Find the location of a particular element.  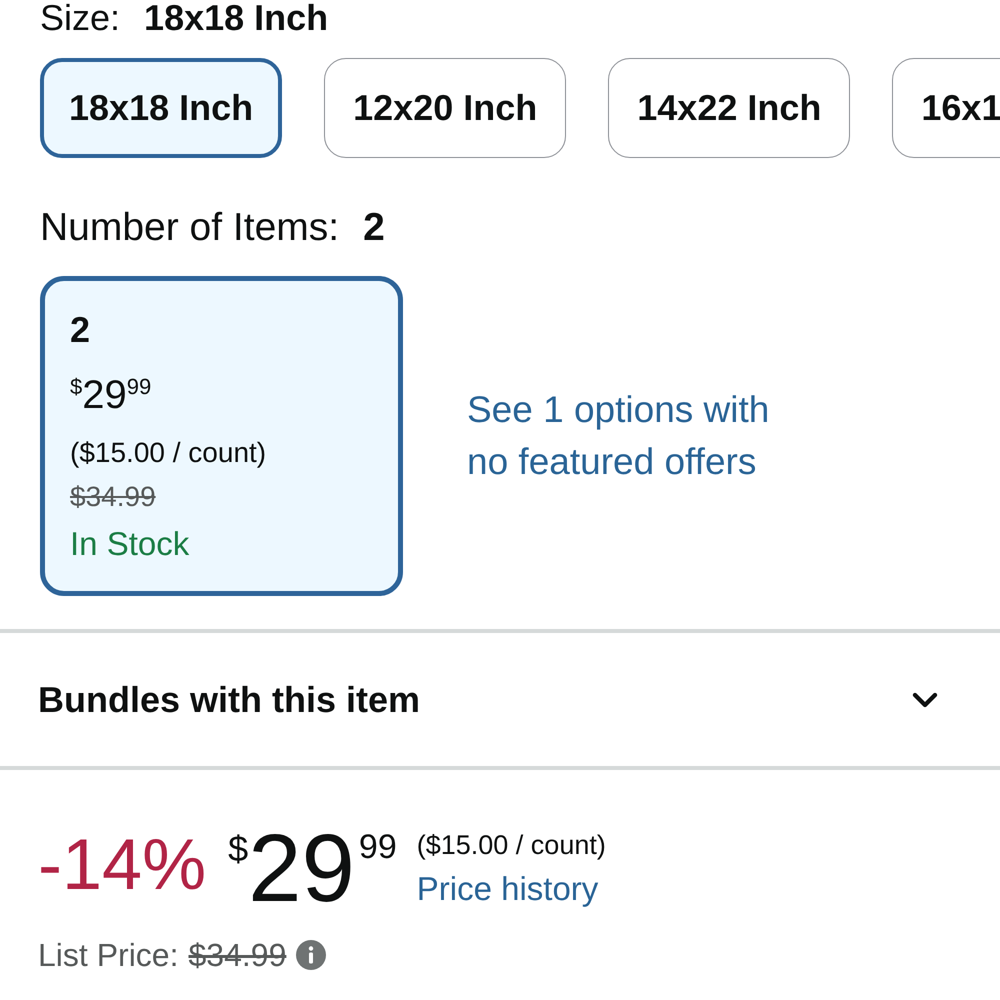

option-count: 2 is located at coordinates (80, 330).